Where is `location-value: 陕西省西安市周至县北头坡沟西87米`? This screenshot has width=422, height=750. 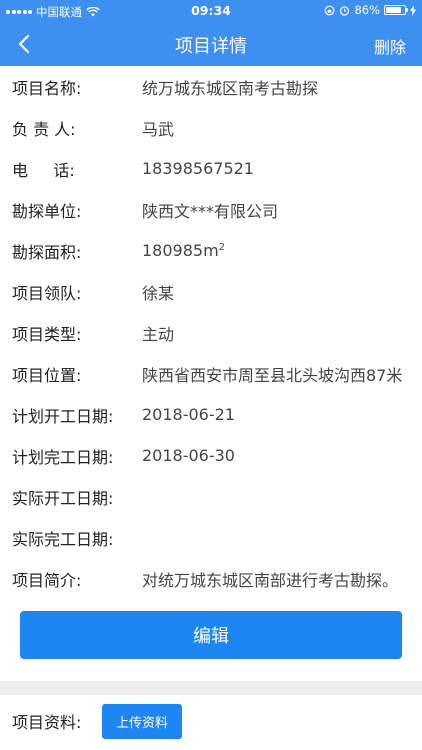 location-value: 陕西省西安市周至县北头坡沟西87米 is located at coordinates (272, 375).